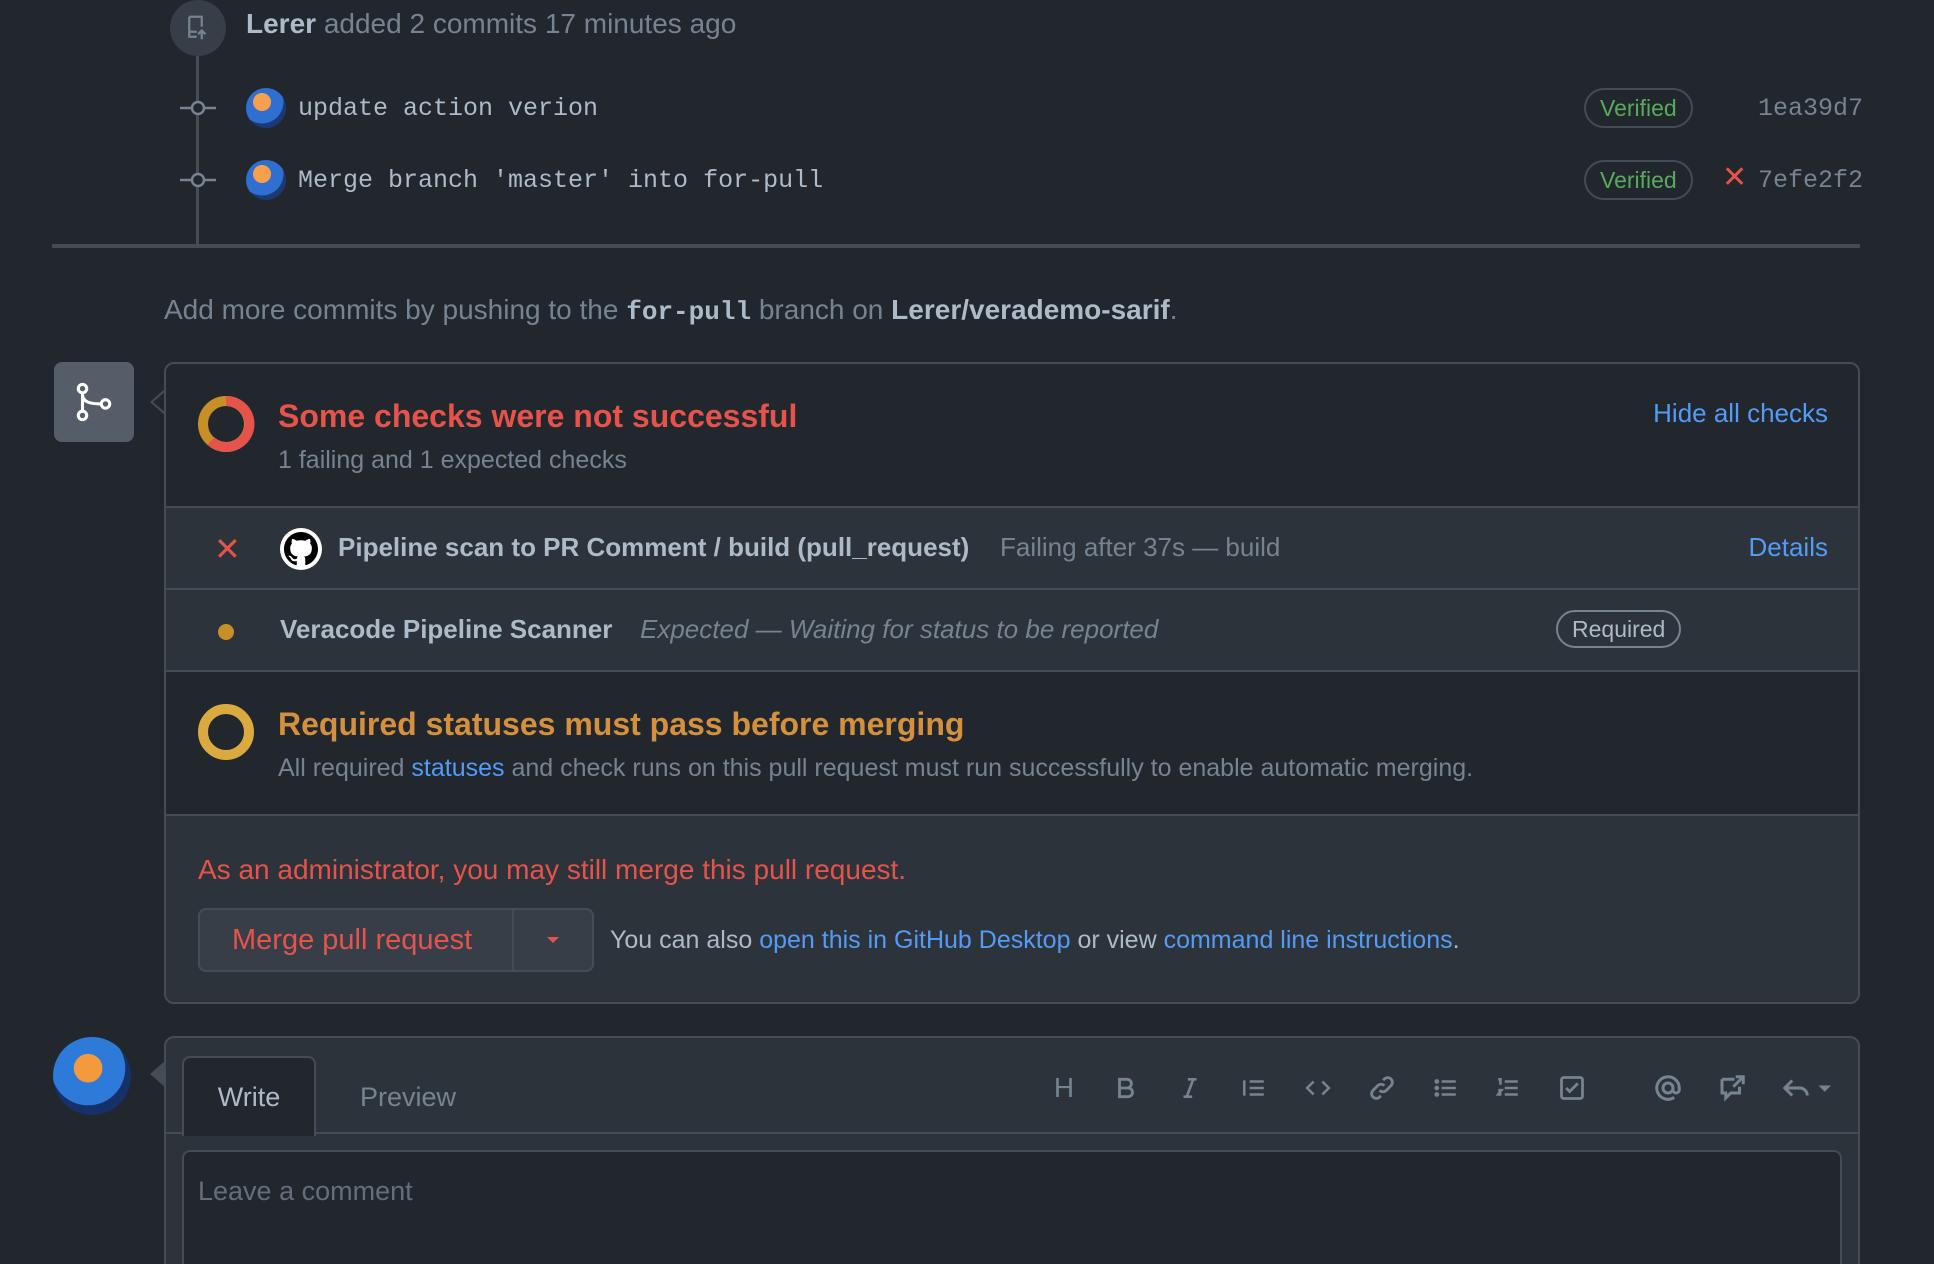  Describe the element at coordinates (448, 108) in the screenshot. I see `commit-message-link: update action verion` at that location.